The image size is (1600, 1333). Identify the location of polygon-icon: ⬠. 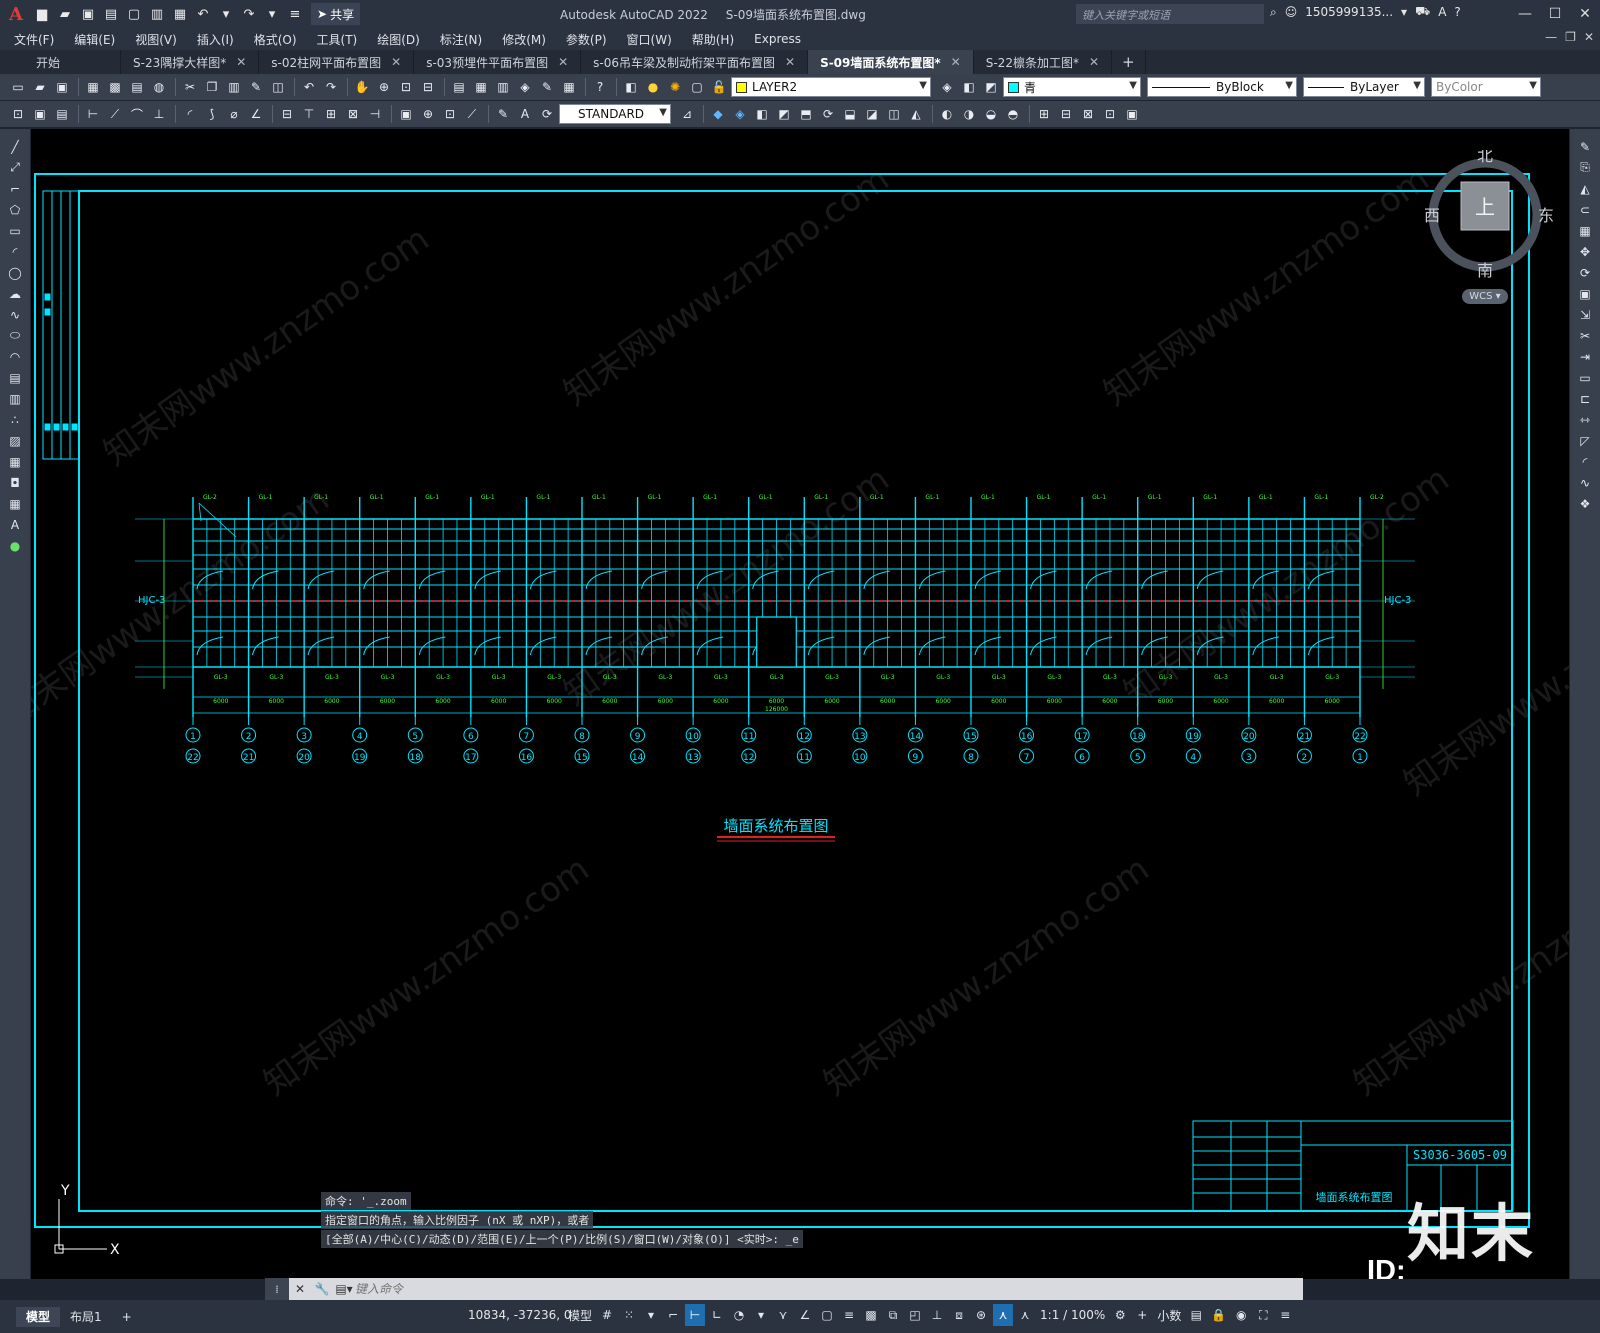
(15, 209).